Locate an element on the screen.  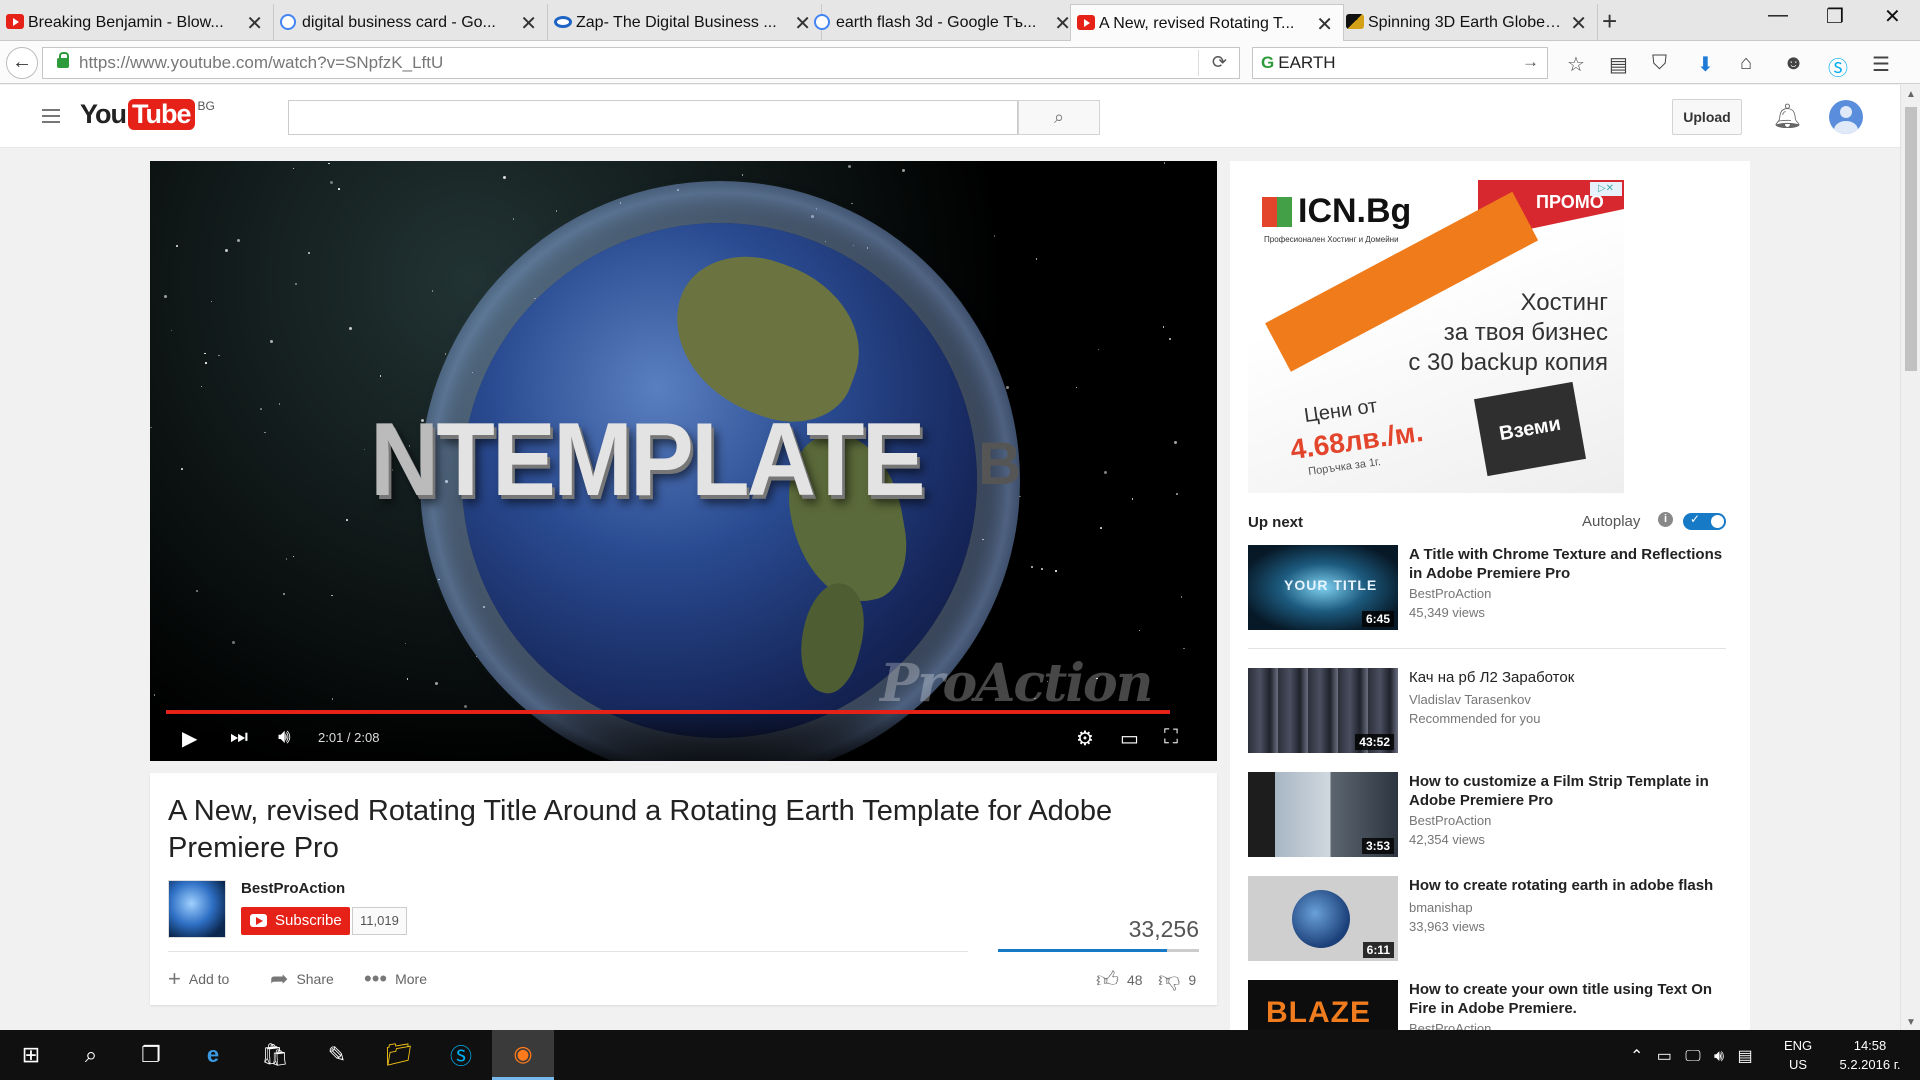
browser-tab: earth flash 3d - Google Тъ... ✕ is located at coordinates (945, 22).